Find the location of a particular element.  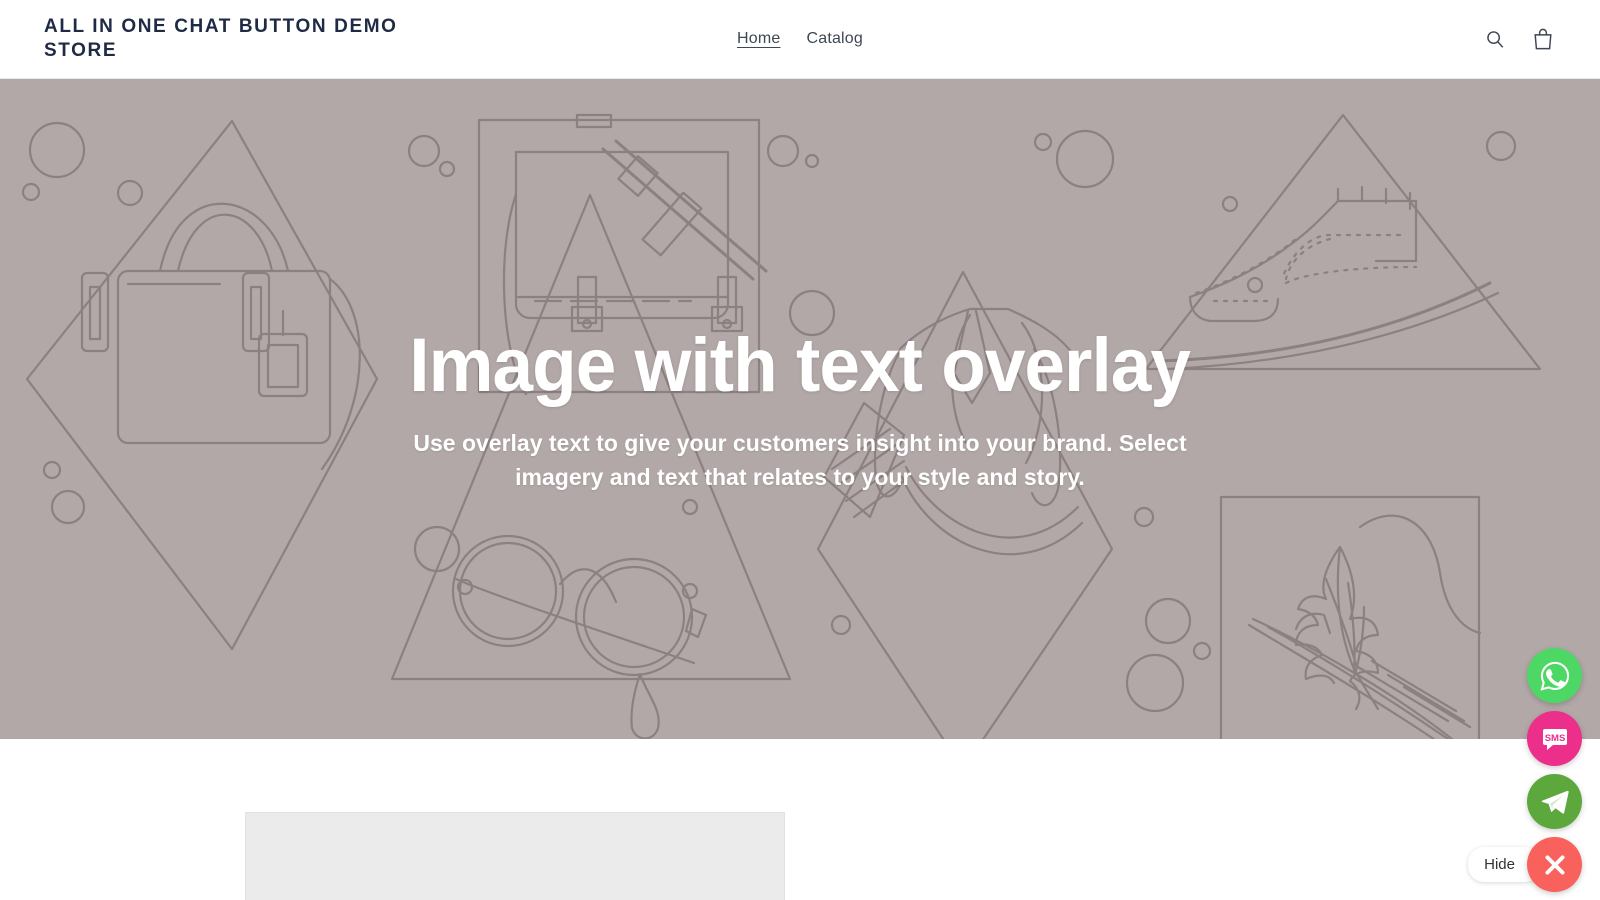

sms-icon: SMS is located at coordinates (1554, 739).